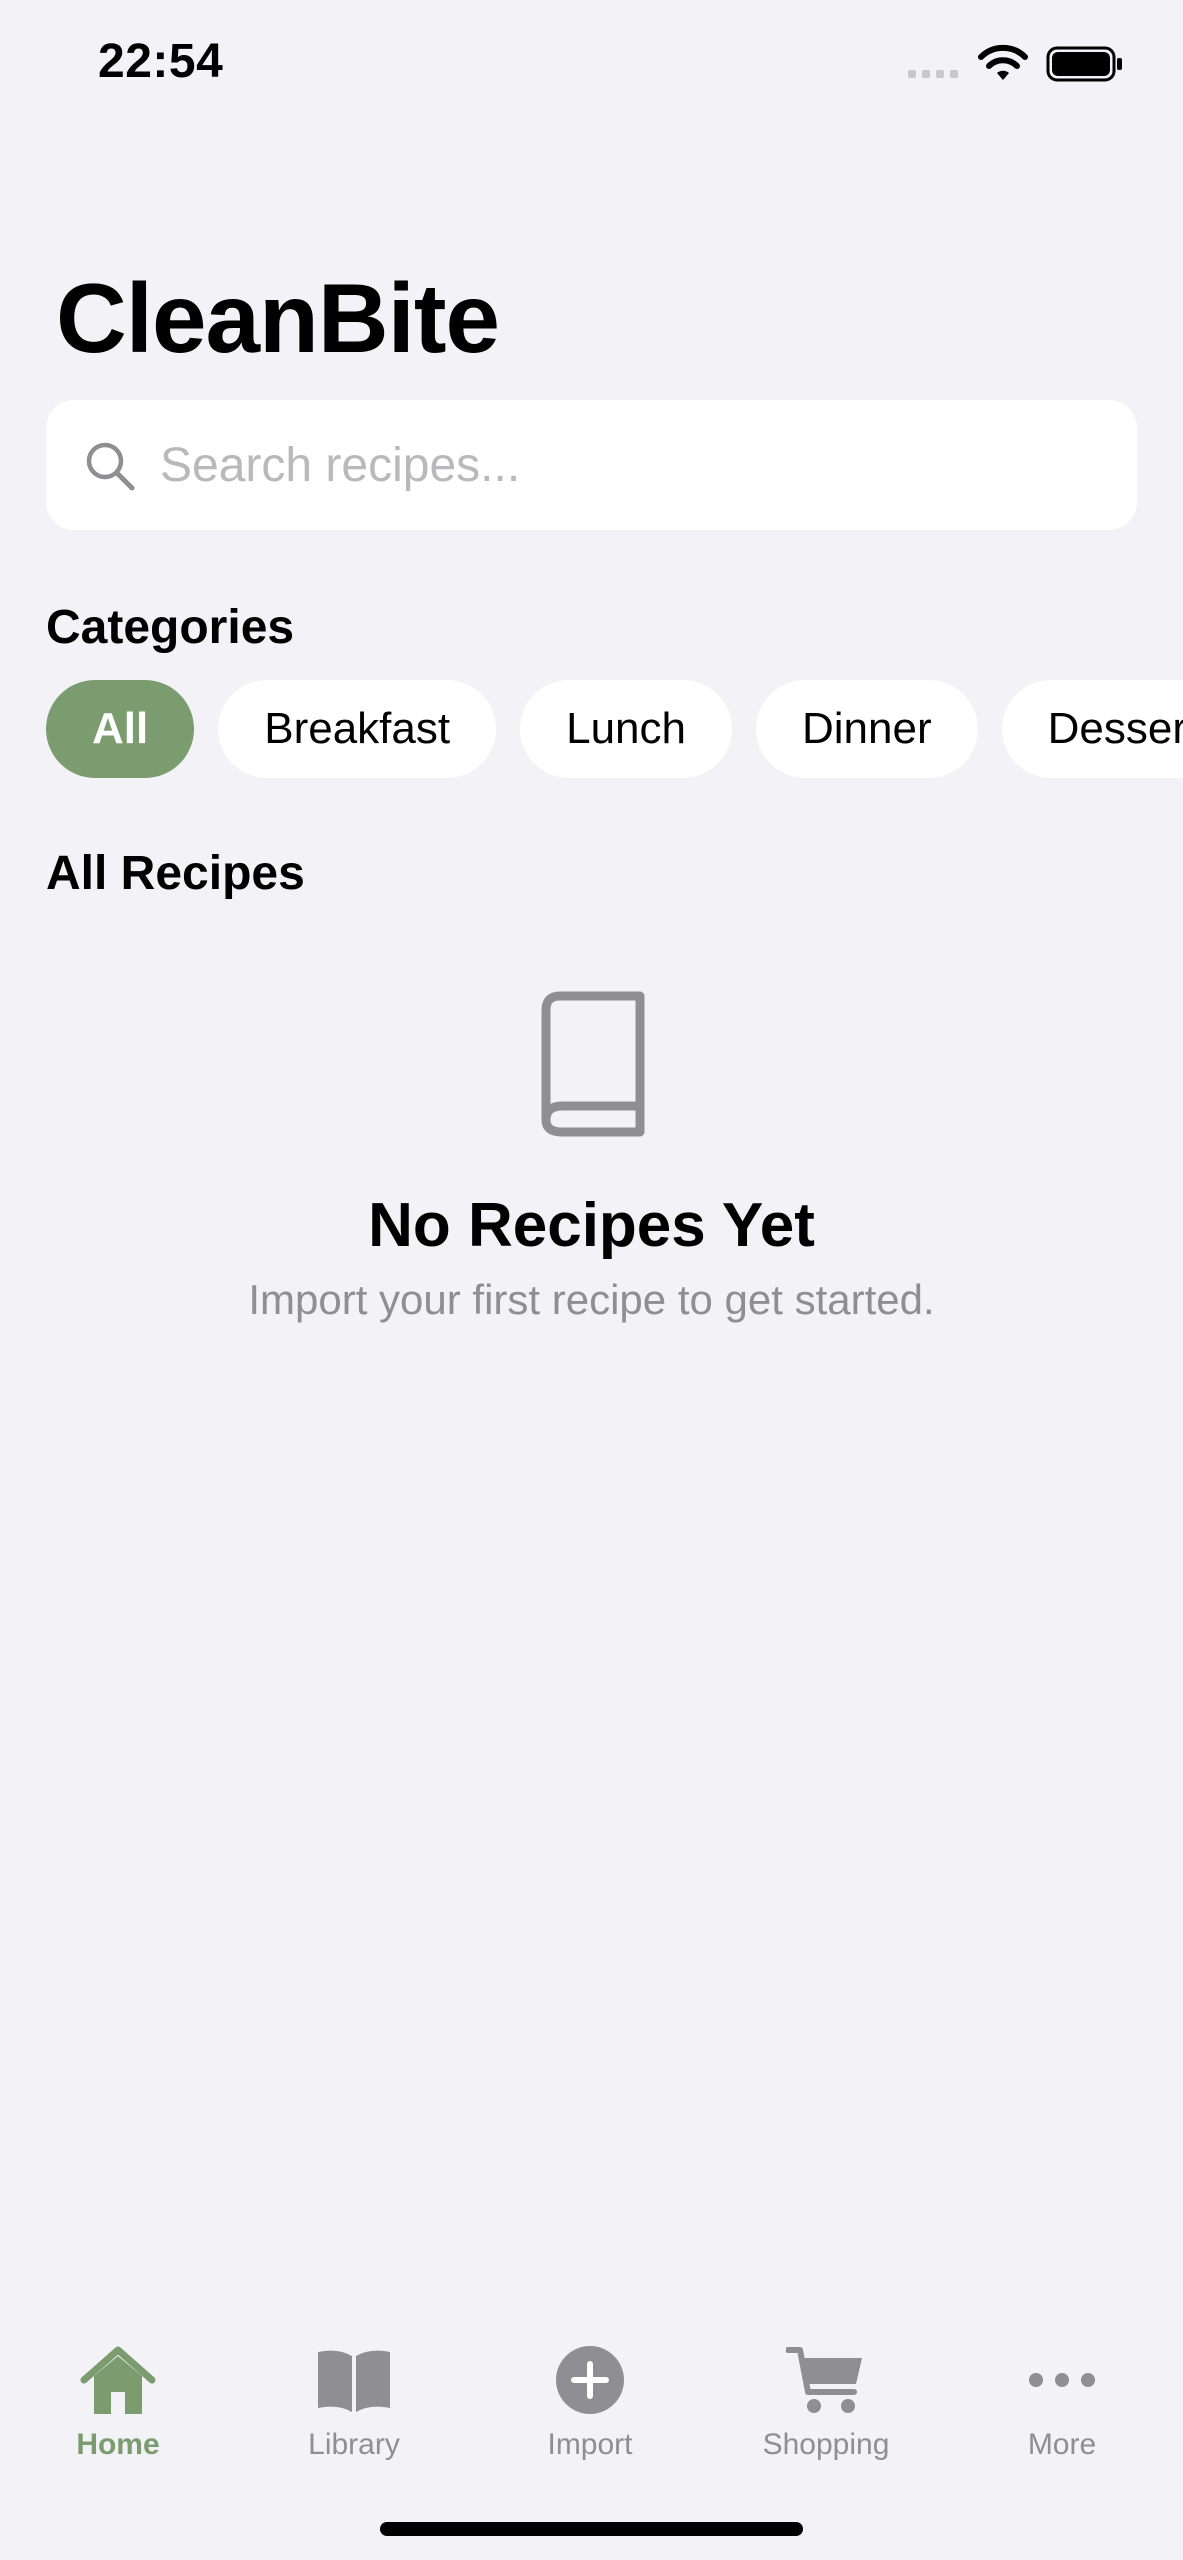  What do you see at coordinates (591, 65) in the screenshot?
I see `status-bar: 22:54` at bounding box center [591, 65].